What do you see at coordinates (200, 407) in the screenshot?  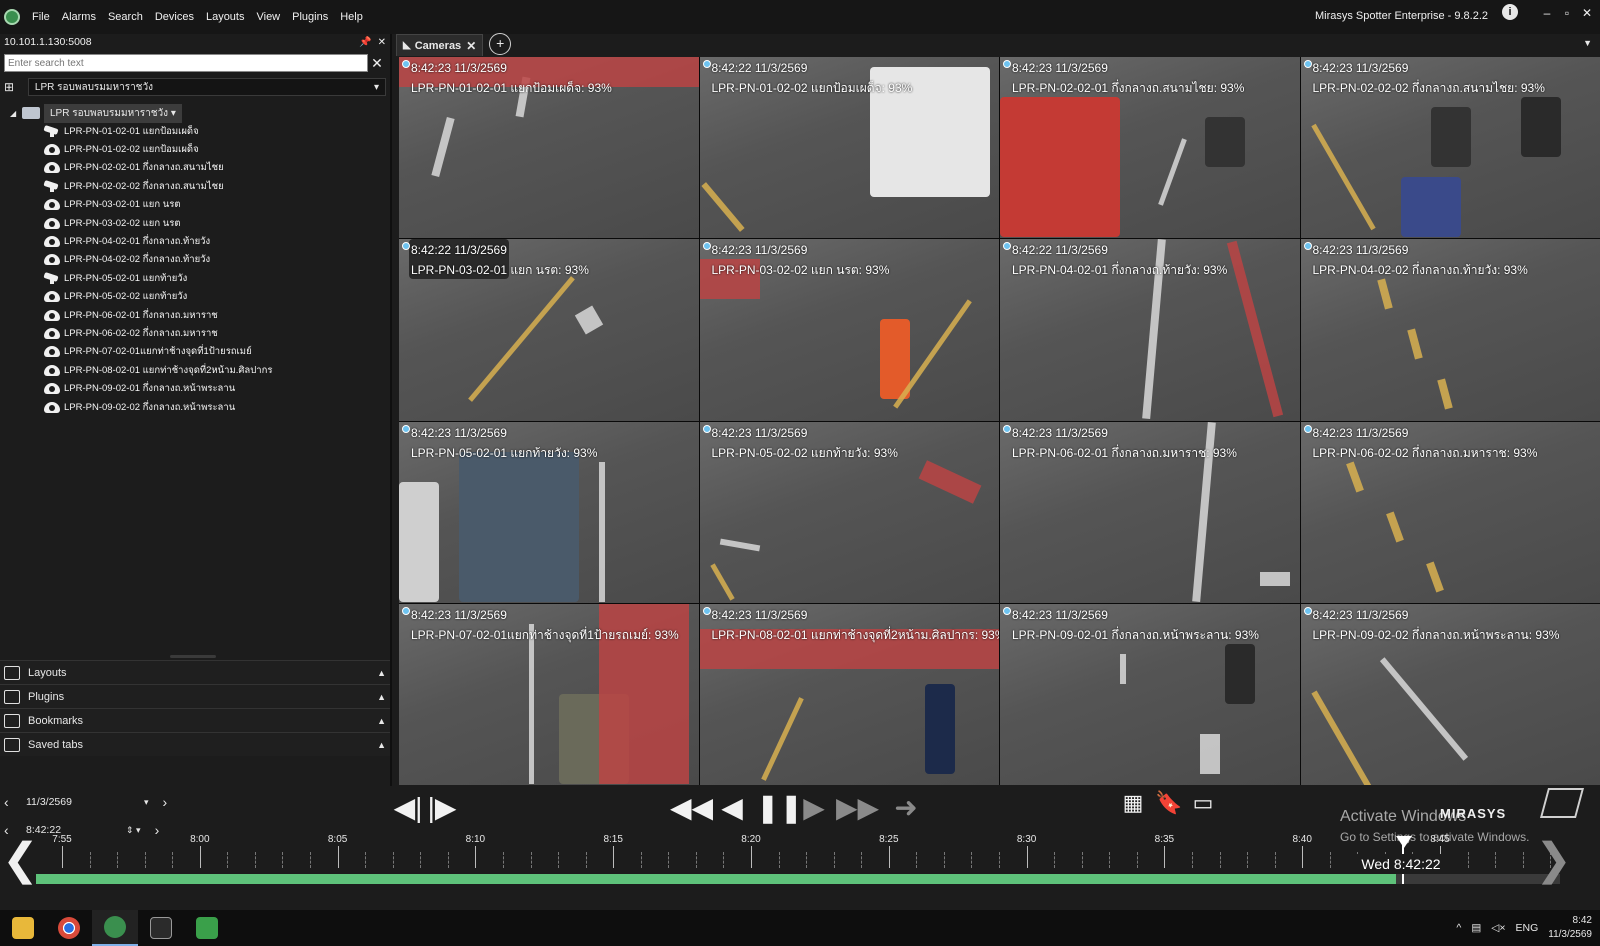 I see `camera-tree-item: LPR-PN-09-02-02 กึ่งกลางถ.หน้าพระลาน` at bounding box center [200, 407].